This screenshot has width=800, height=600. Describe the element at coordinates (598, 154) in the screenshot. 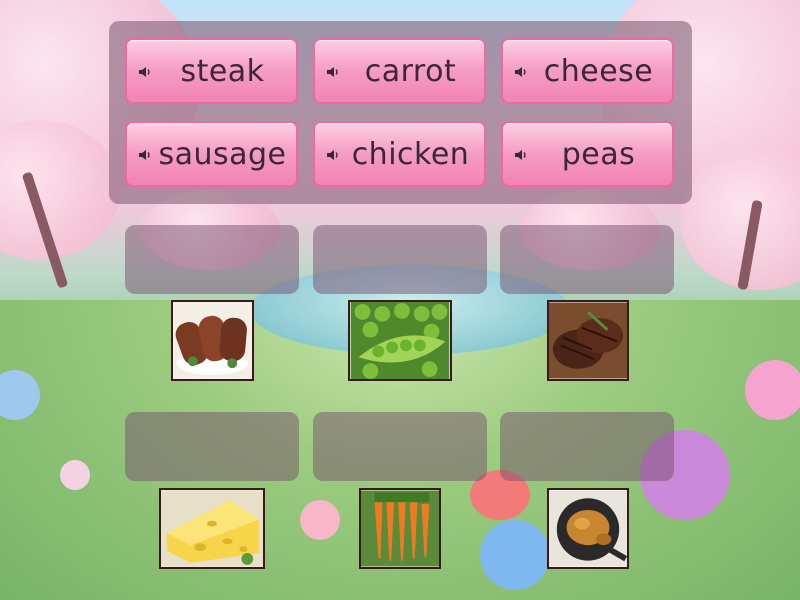

I see `tile-label: peas` at that location.